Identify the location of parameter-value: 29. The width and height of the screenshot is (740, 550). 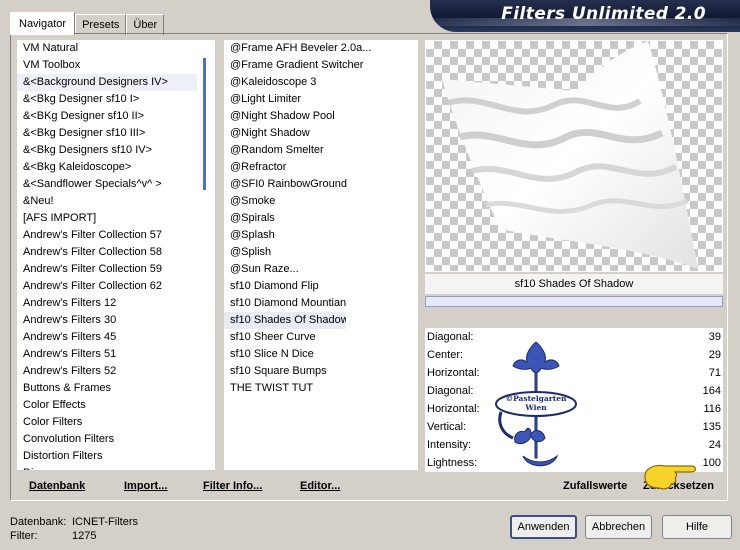
(714, 355).